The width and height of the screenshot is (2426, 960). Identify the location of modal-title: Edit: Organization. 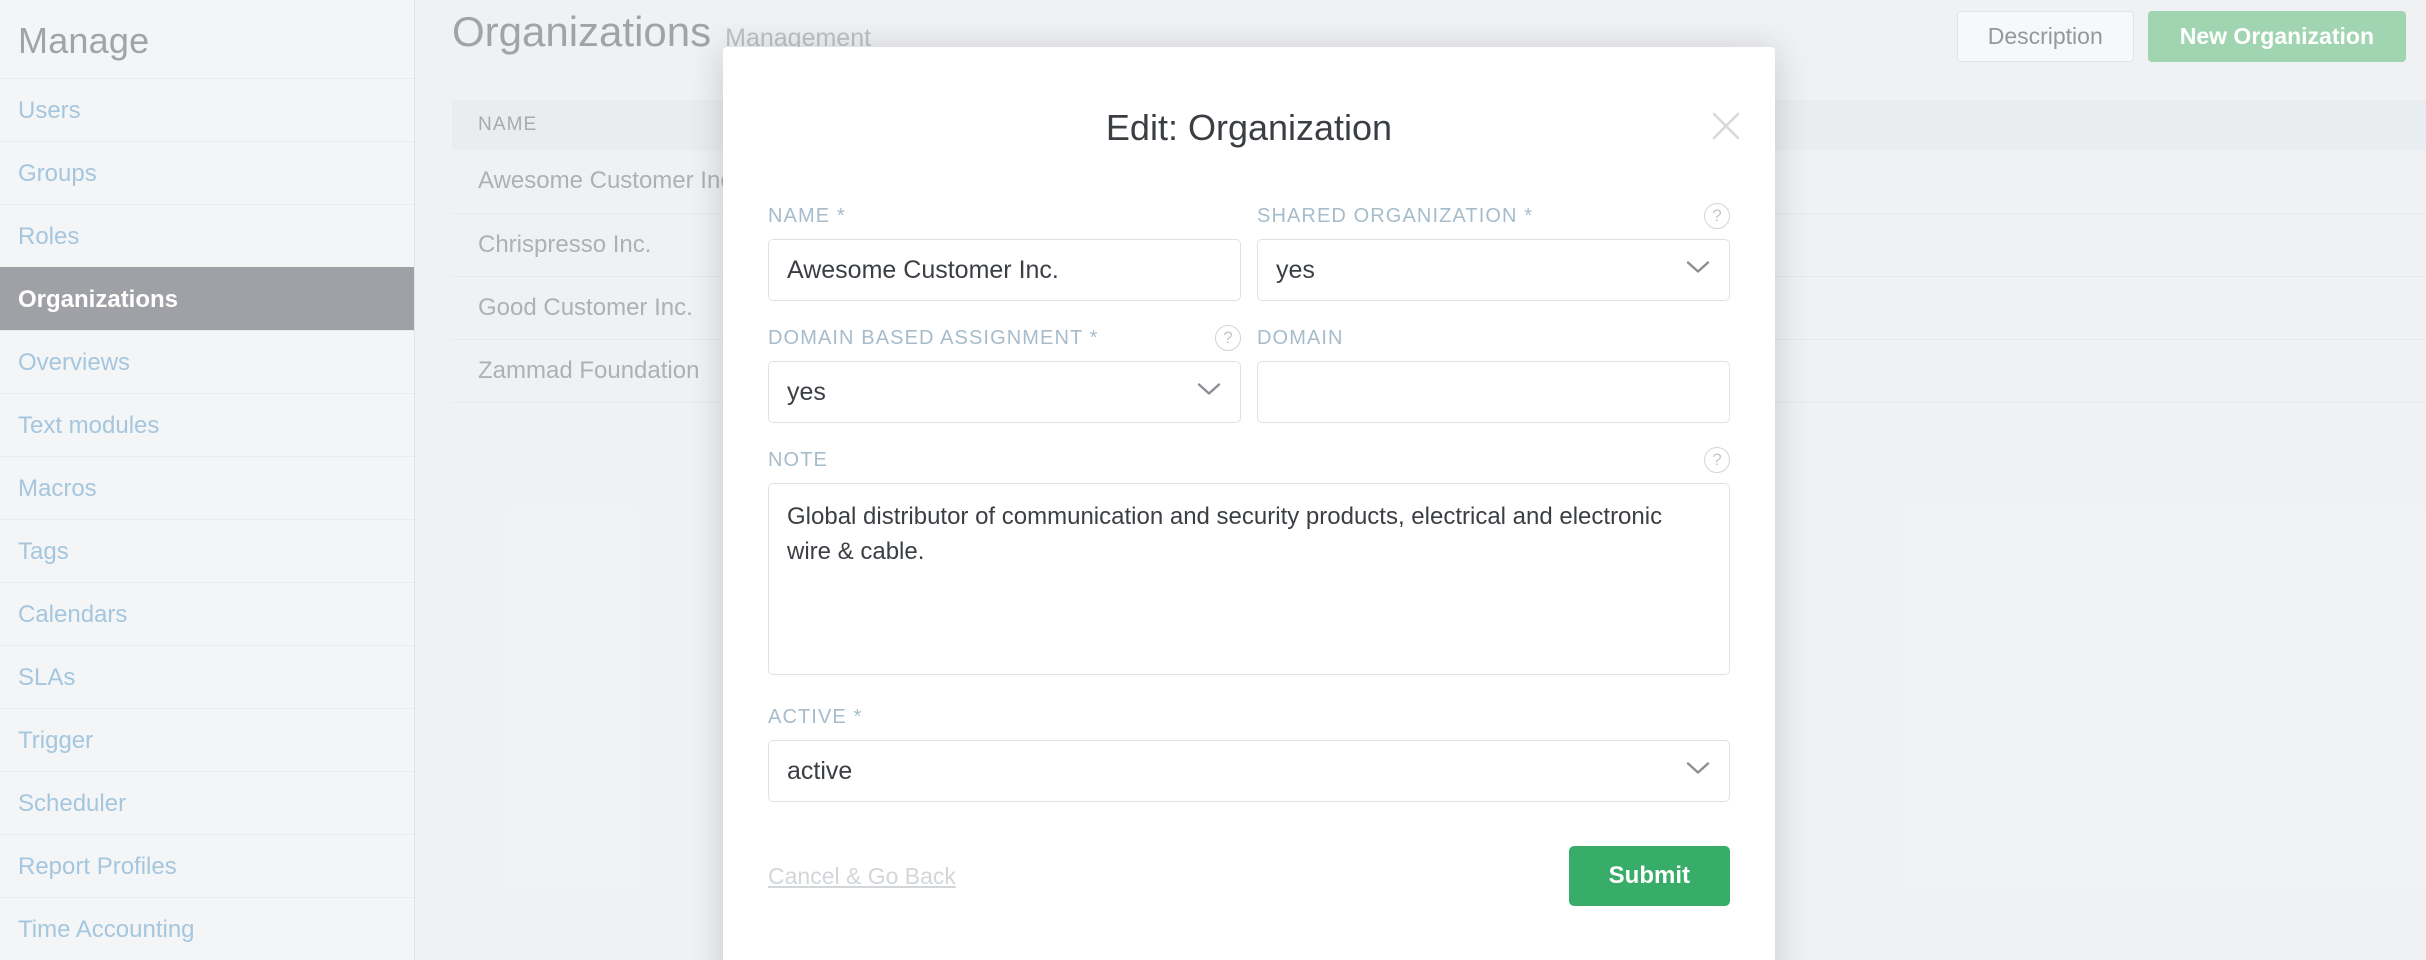
(1249, 127).